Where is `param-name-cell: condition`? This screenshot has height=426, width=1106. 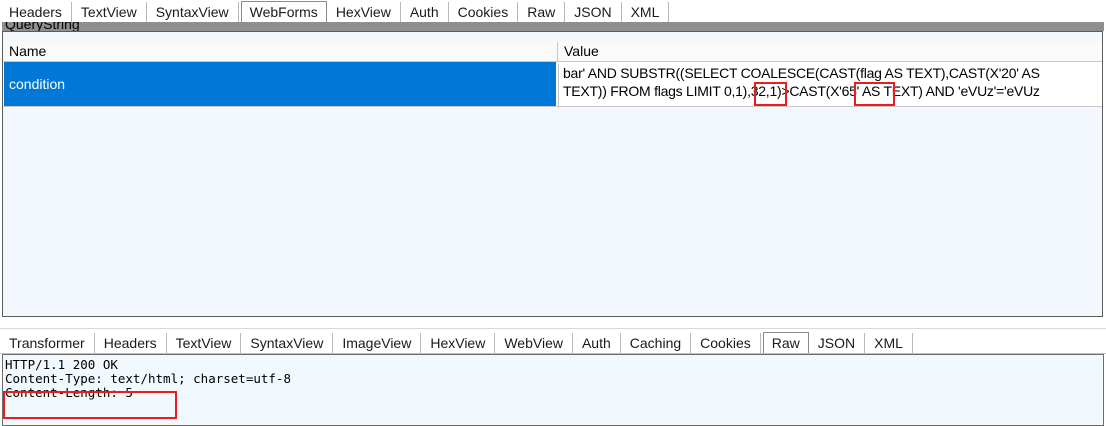 param-name-cell: condition is located at coordinates (280, 84).